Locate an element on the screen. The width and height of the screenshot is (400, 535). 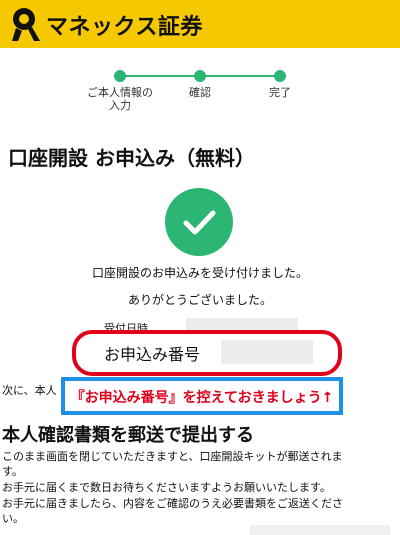
success-message: 口座開設のお申込みを受け付けました。 is located at coordinates (199, 273).